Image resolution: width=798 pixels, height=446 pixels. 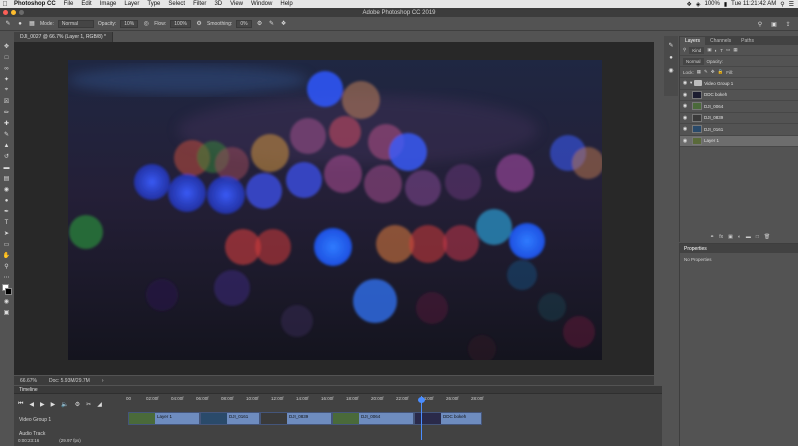 I want to click on spotlight-icon: ⚲, so click(x=782, y=4).